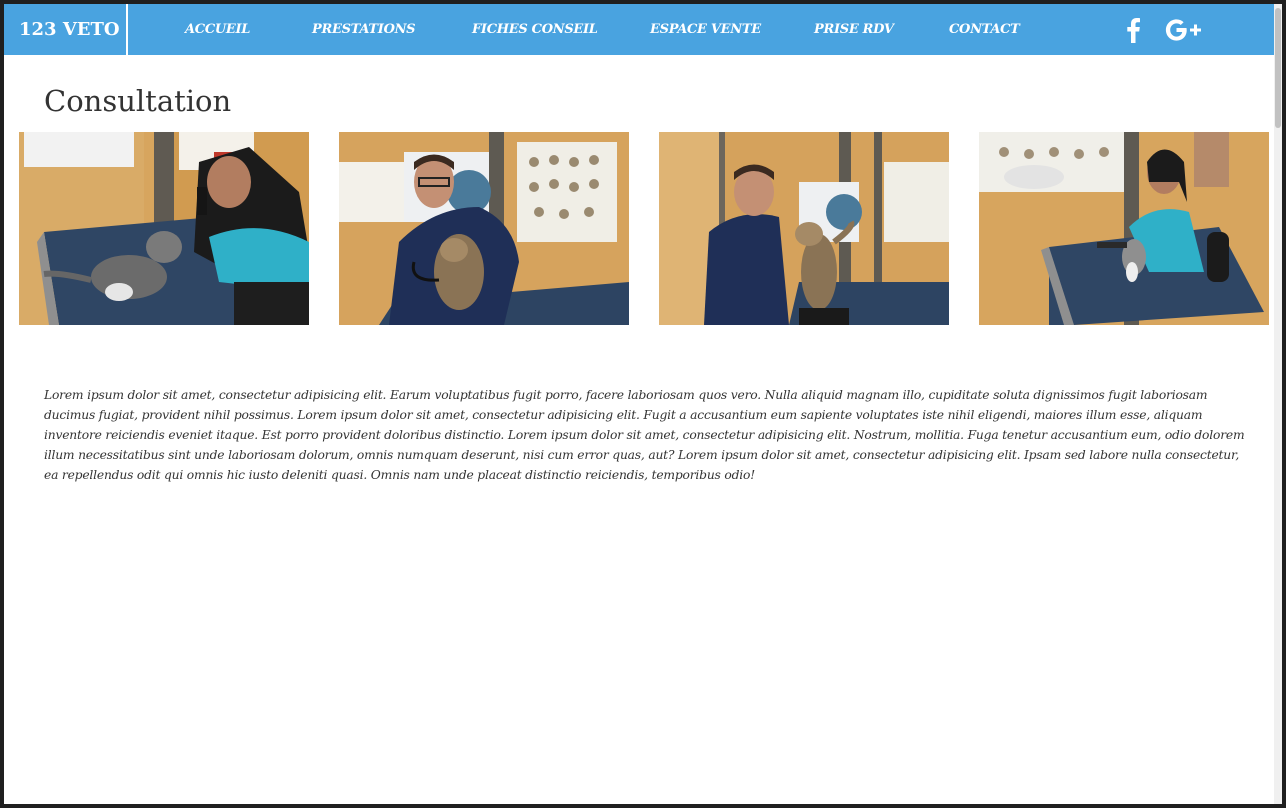  Describe the element at coordinates (1278, 404) in the screenshot. I see `vertical-scrollbar` at that location.